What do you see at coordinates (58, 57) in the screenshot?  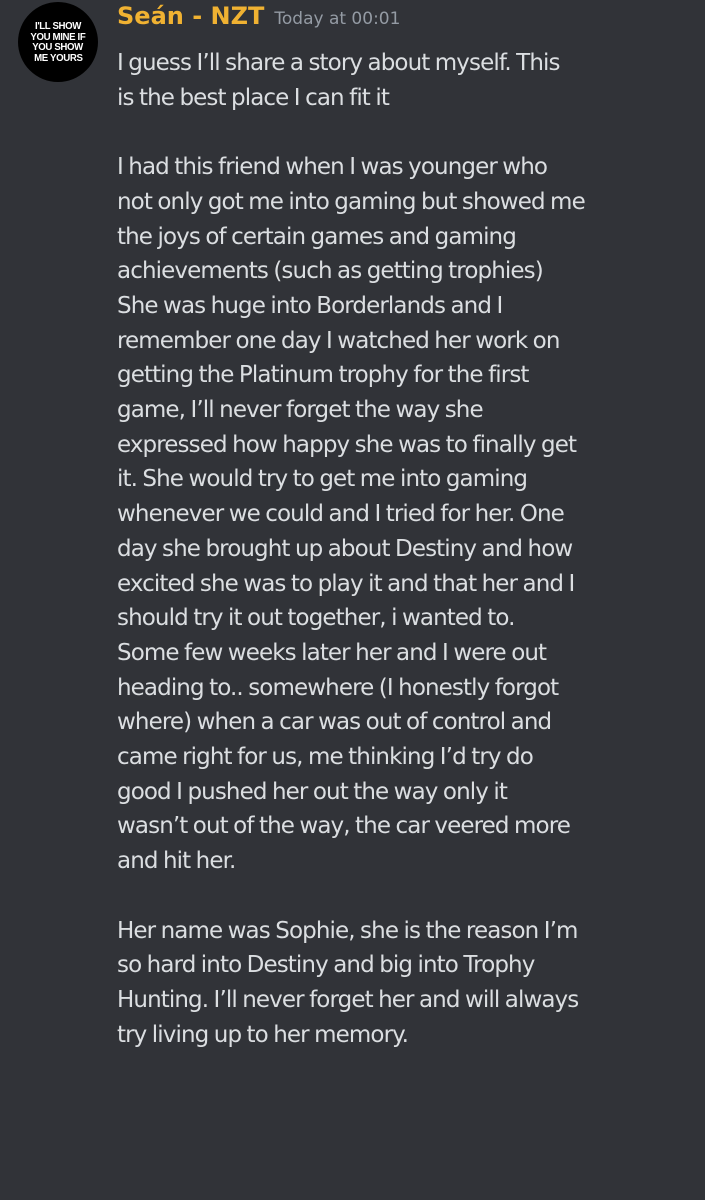 I see `avatar-text-line: ME YOURS` at bounding box center [58, 57].